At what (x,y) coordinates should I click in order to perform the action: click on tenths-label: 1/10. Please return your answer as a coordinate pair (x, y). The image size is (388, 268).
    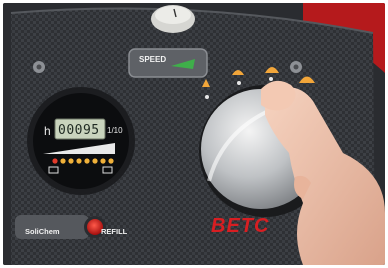
    Looking at the image, I should click on (115, 130).